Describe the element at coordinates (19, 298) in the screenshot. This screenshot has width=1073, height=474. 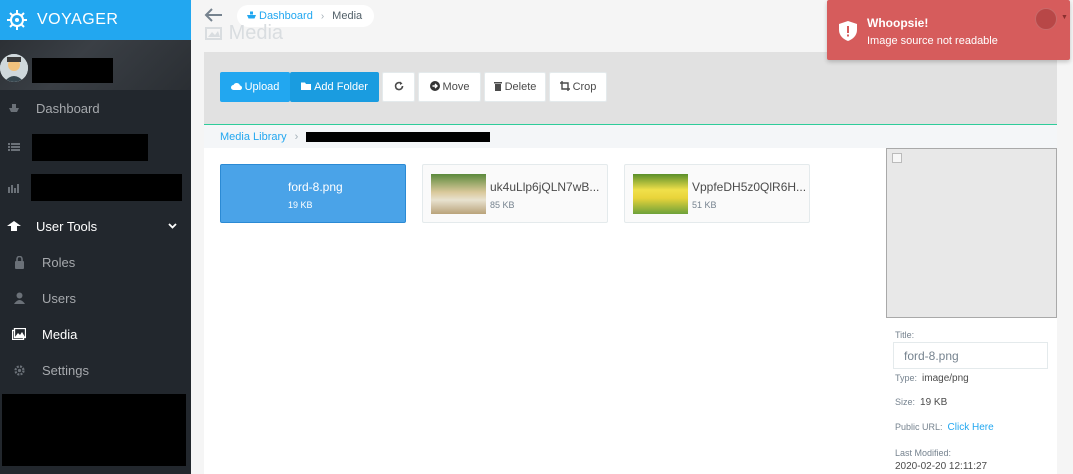
I see `person-icon` at that location.